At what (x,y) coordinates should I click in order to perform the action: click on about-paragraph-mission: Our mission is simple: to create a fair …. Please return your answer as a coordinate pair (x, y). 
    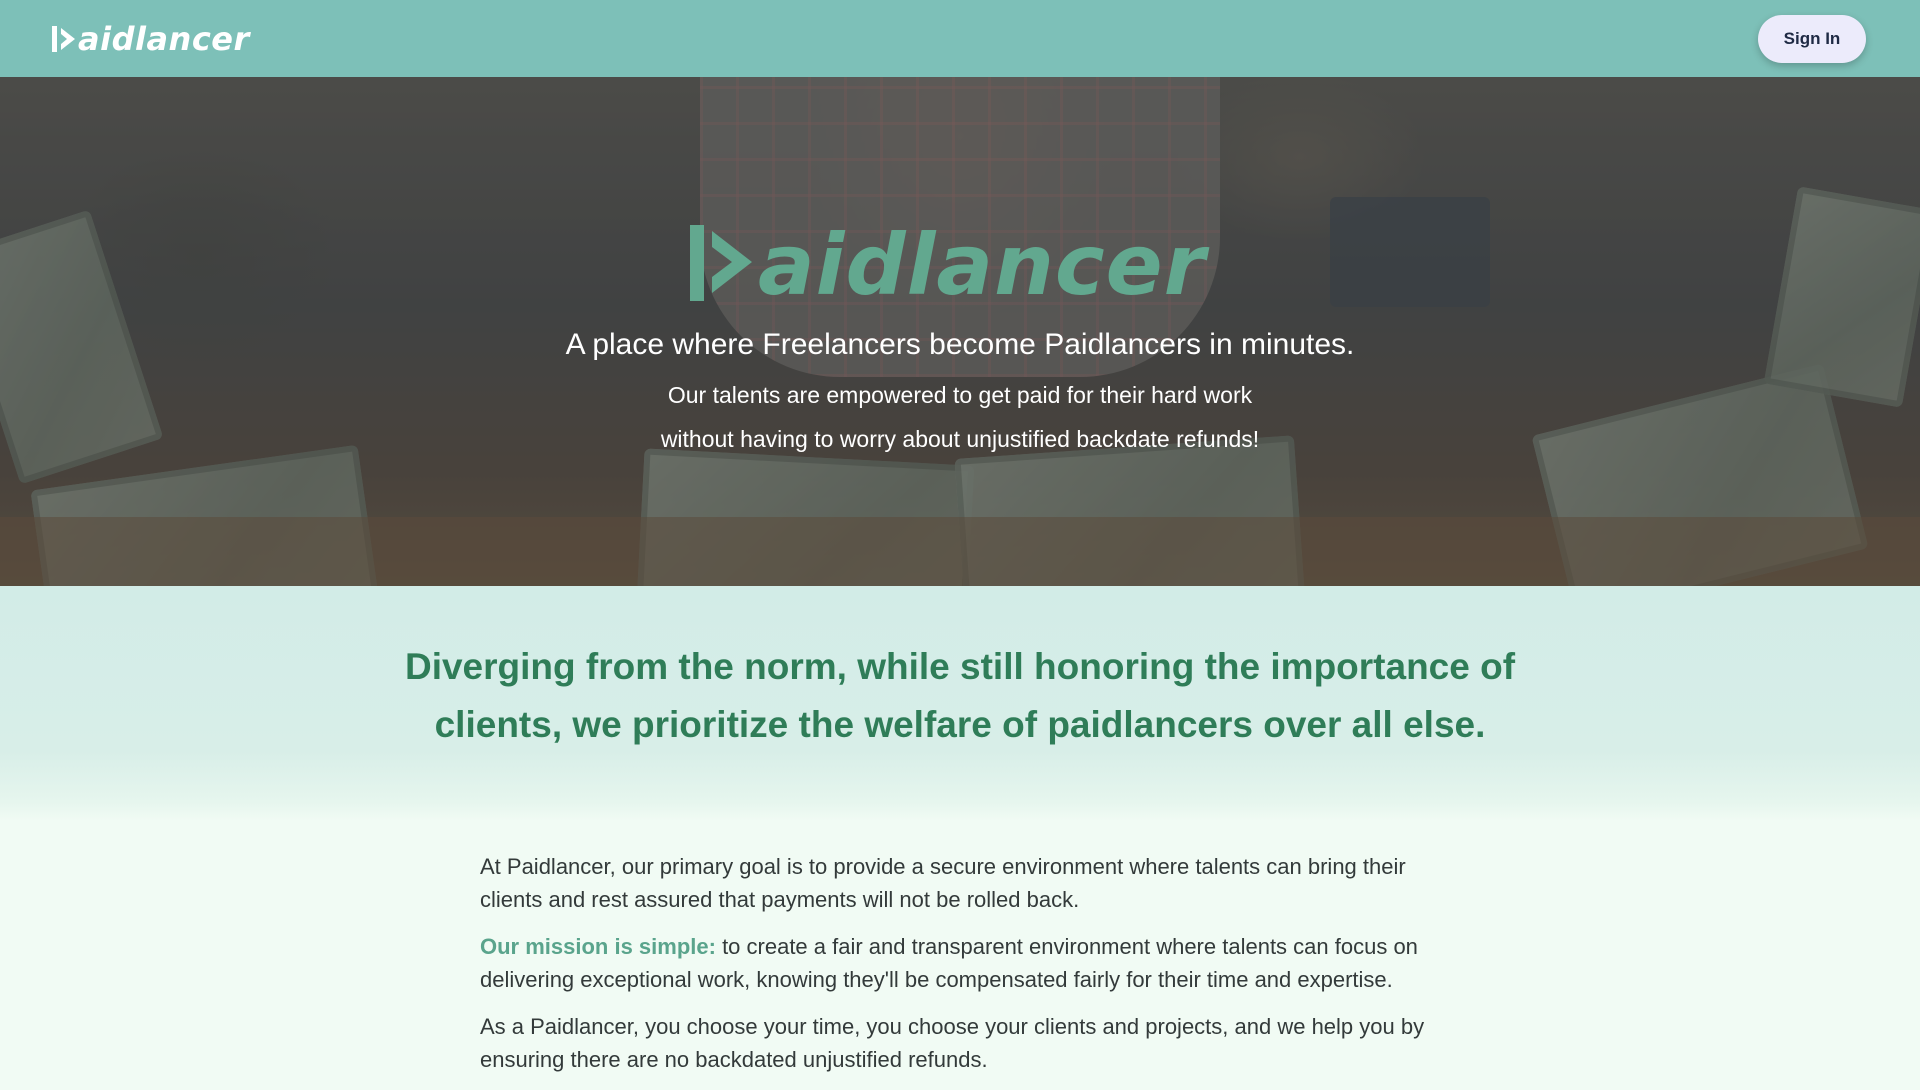
    Looking at the image, I should click on (970, 963).